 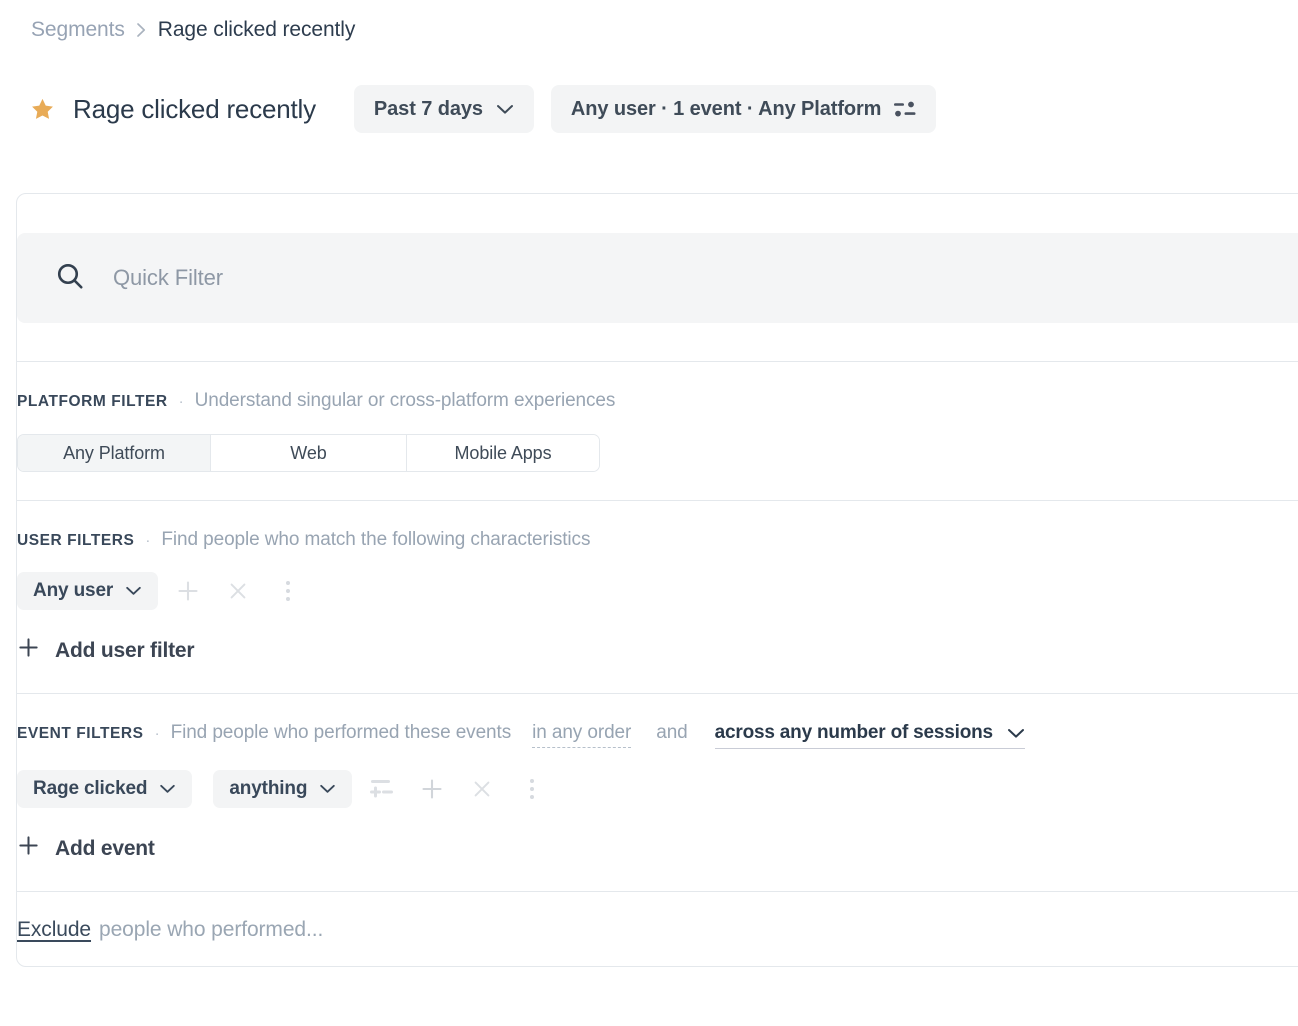 What do you see at coordinates (672, 732) in the screenshot?
I see `event-conjunction: and` at bounding box center [672, 732].